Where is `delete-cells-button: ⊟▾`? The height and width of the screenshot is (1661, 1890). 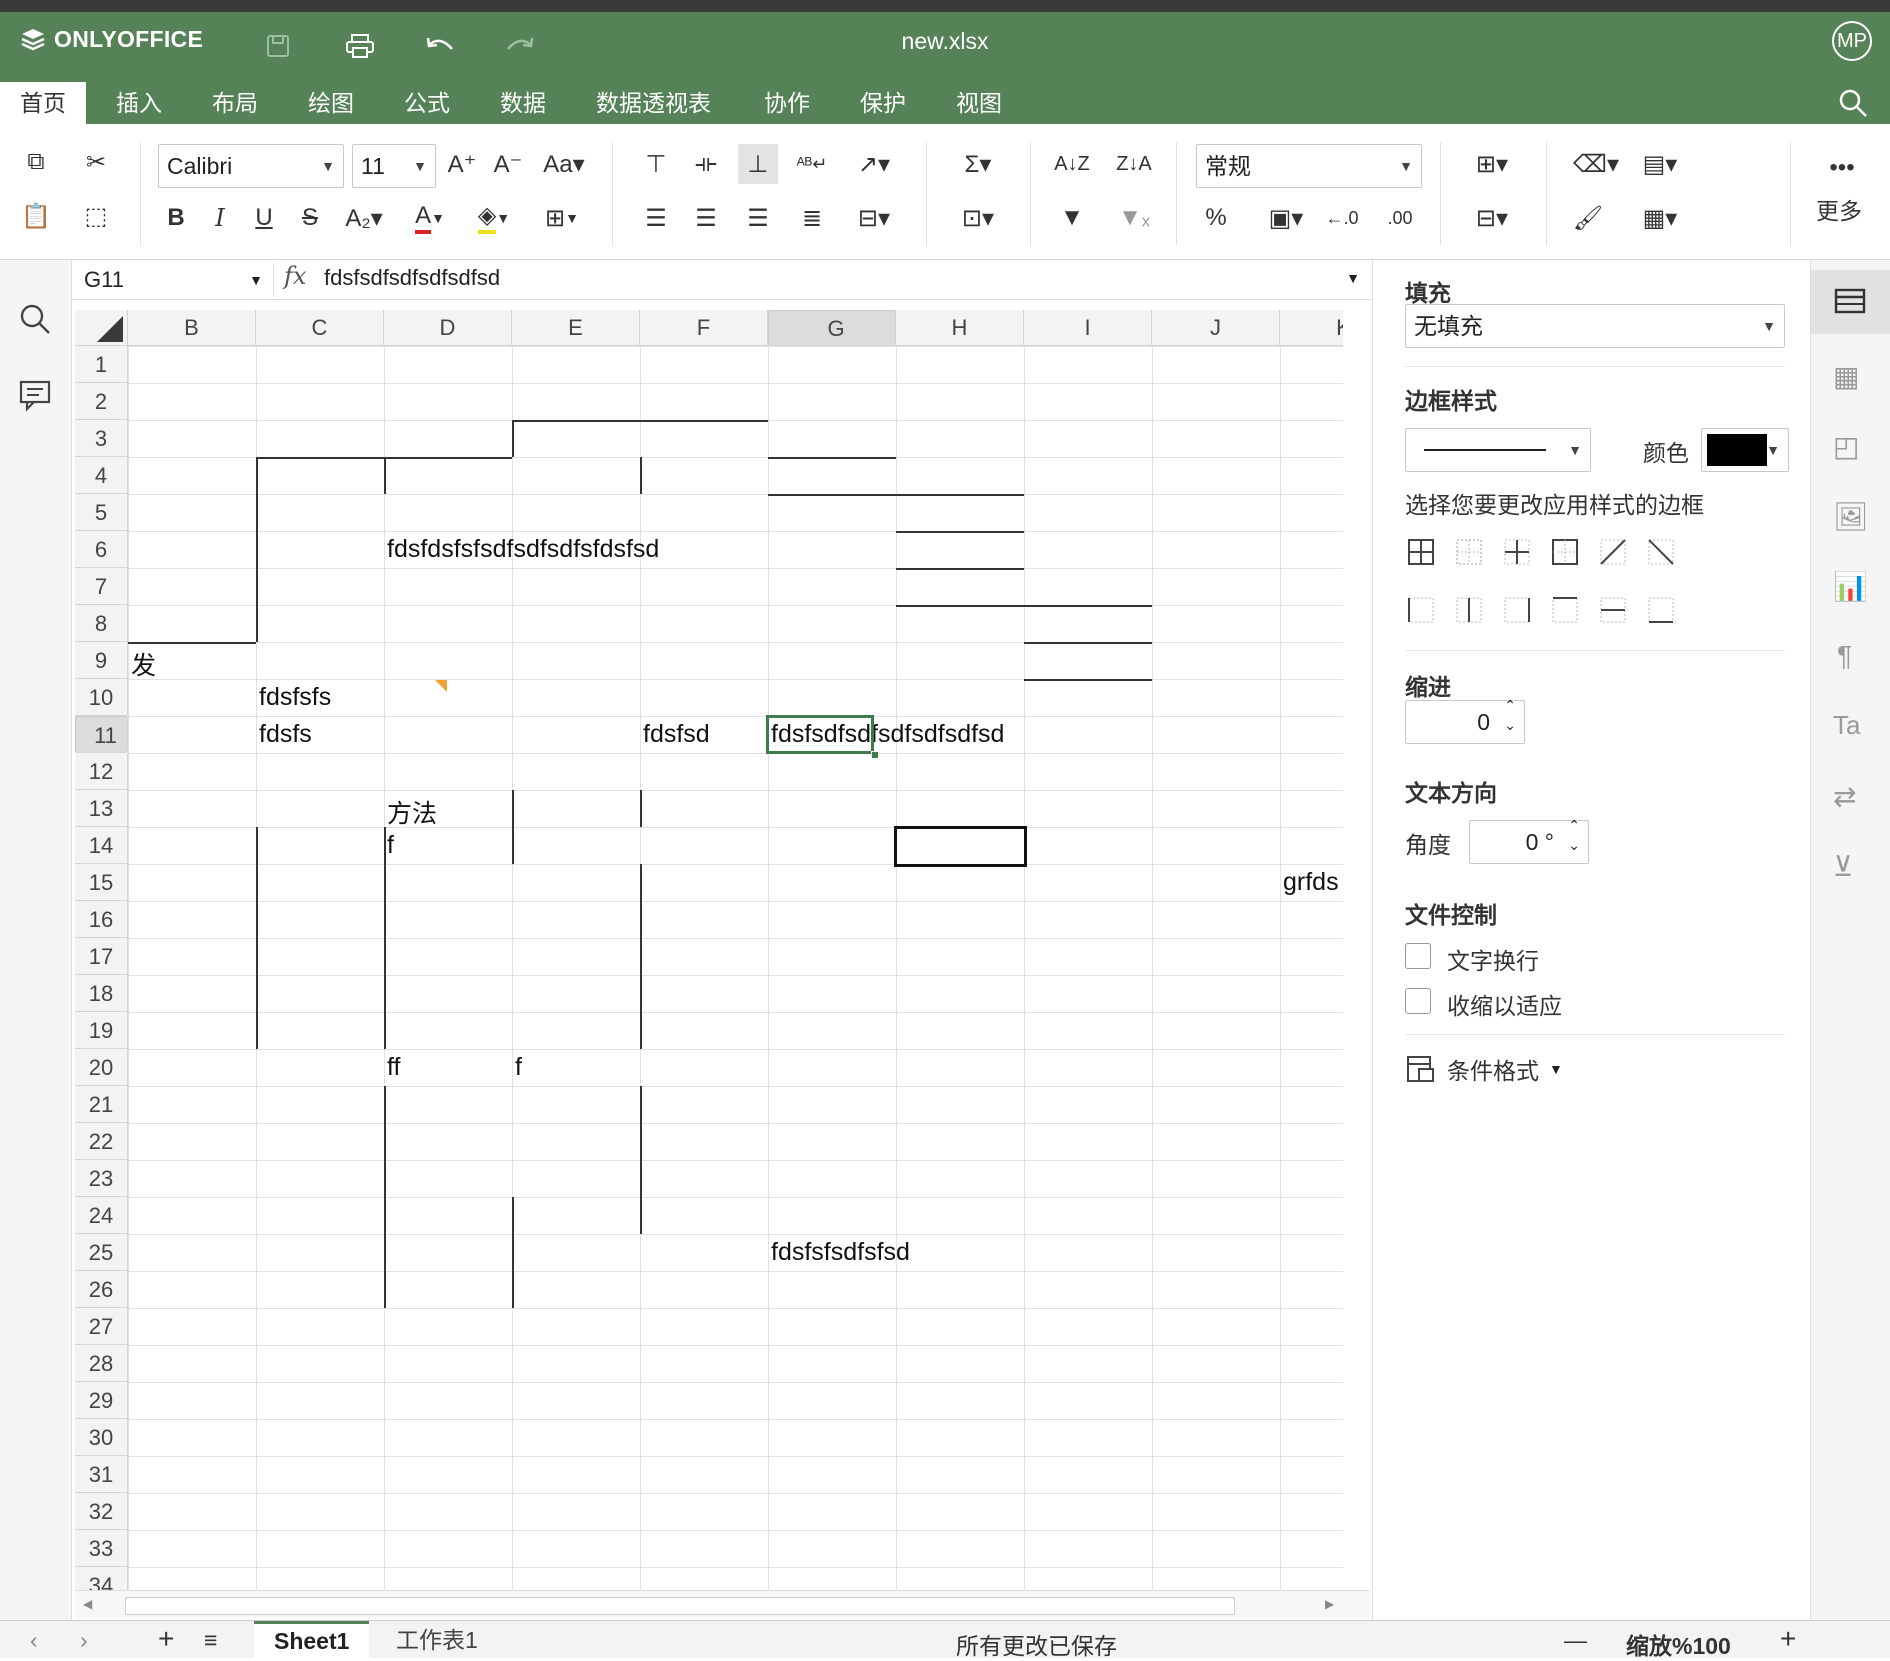 delete-cells-button: ⊟▾ is located at coordinates (1492, 218).